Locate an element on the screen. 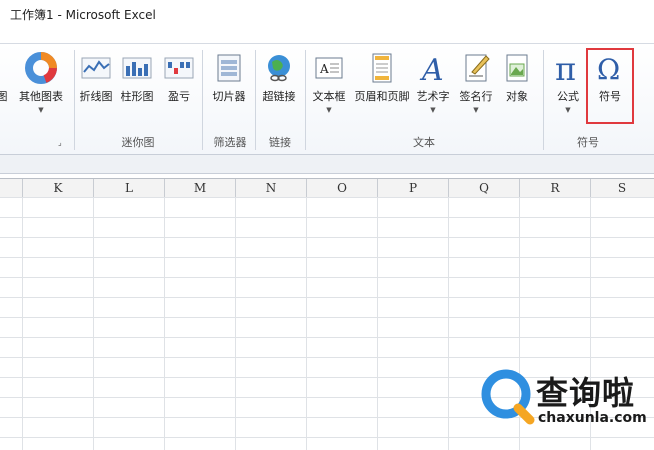  chart-label: 图 is located at coordinates (4, 96).